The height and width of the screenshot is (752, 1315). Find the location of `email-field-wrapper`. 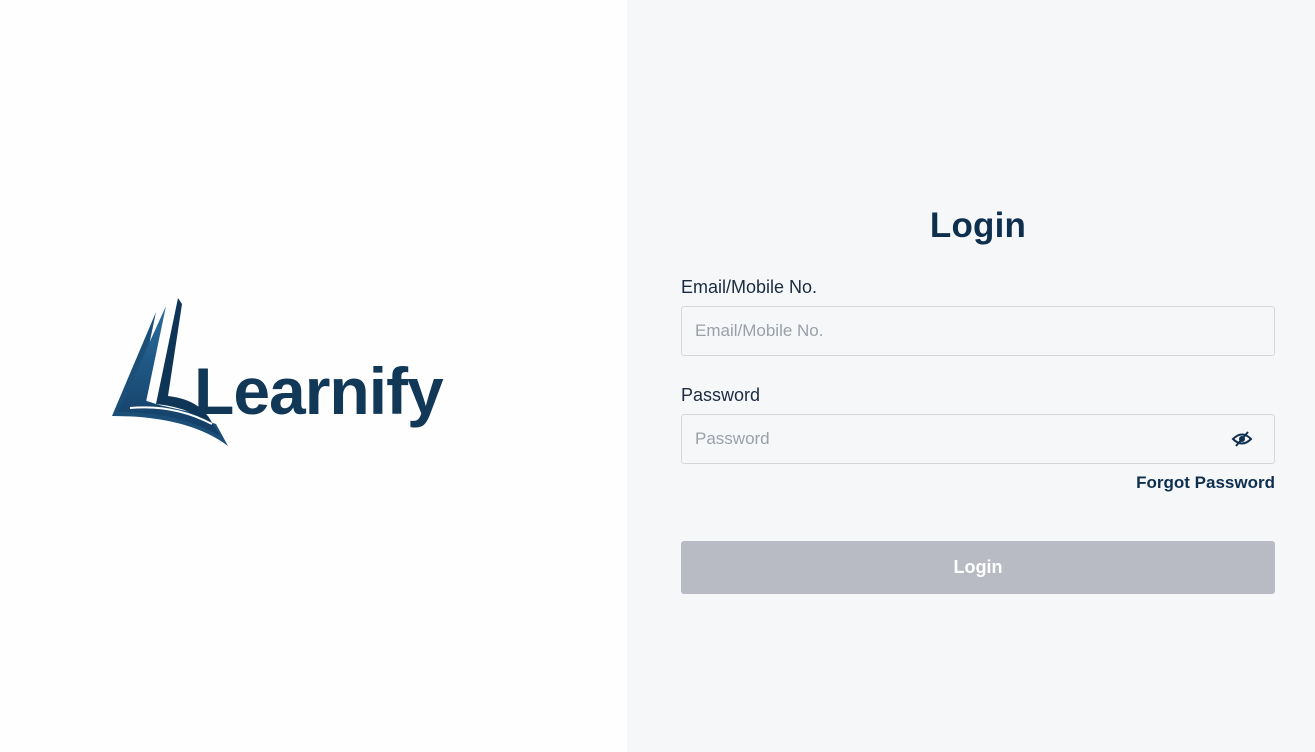

email-field-wrapper is located at coordinates (978, 331).